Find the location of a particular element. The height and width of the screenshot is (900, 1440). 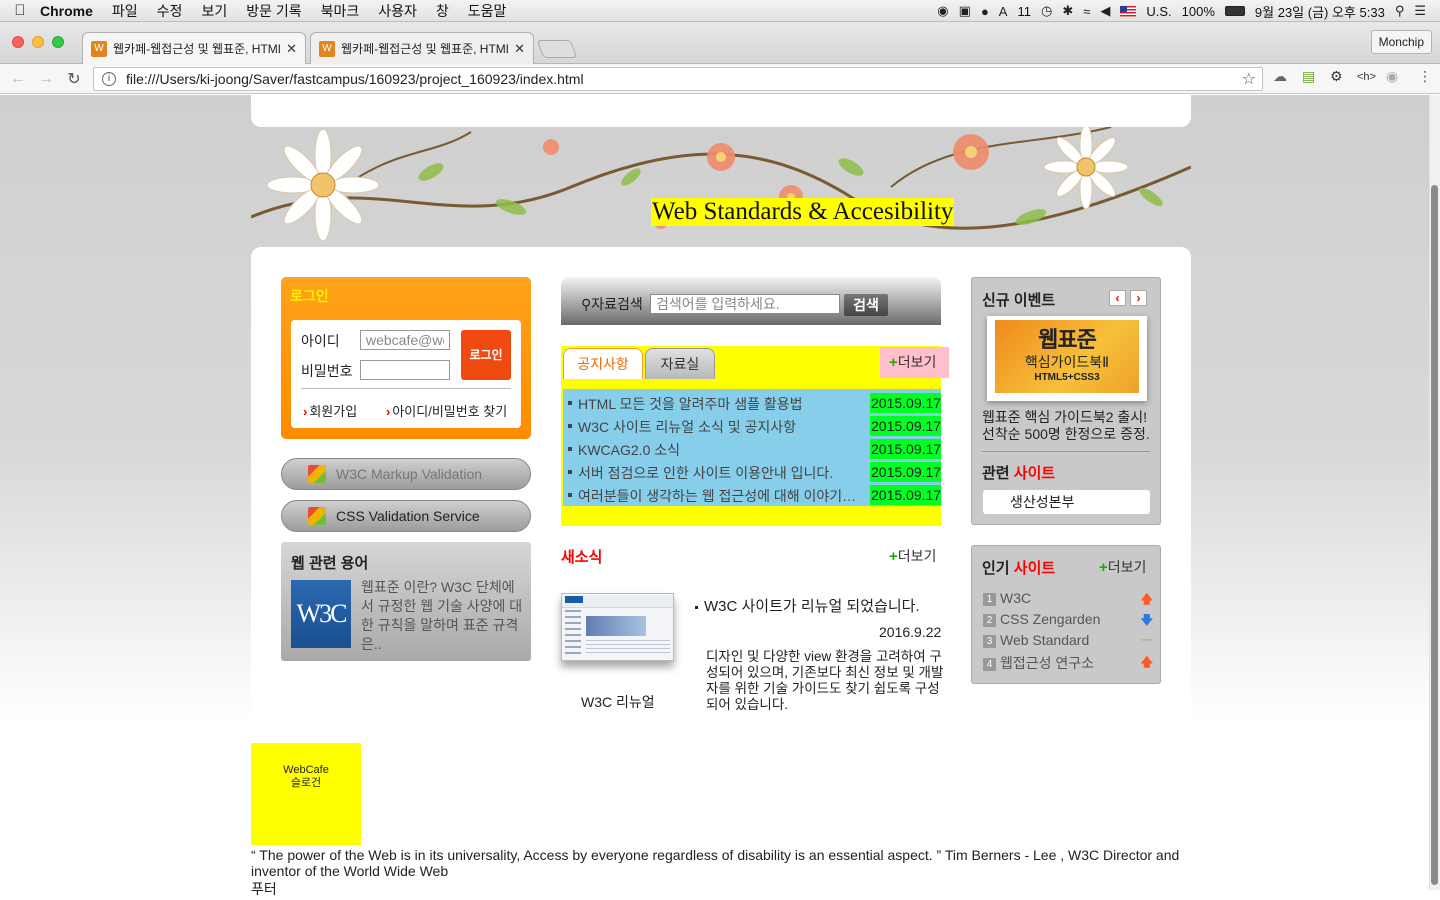

css-validation-button: CSS Validation Service is located at coordinates (406, 516).